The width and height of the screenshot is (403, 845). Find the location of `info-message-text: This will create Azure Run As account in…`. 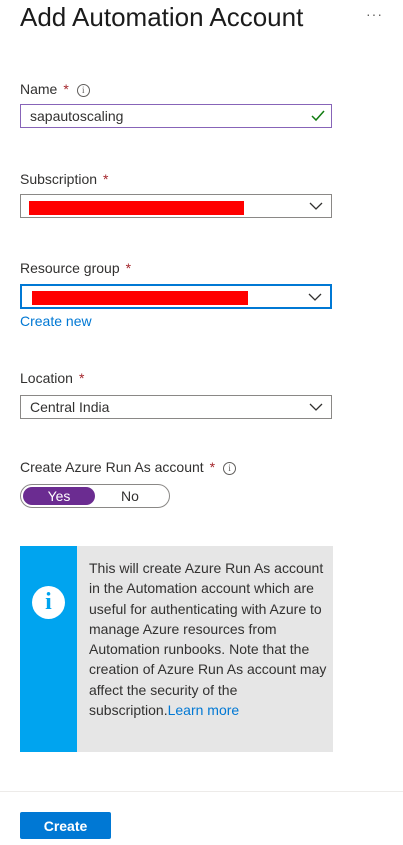

info-message-text: This will create Azure Run As account in… is located at coordinates (208, 639).